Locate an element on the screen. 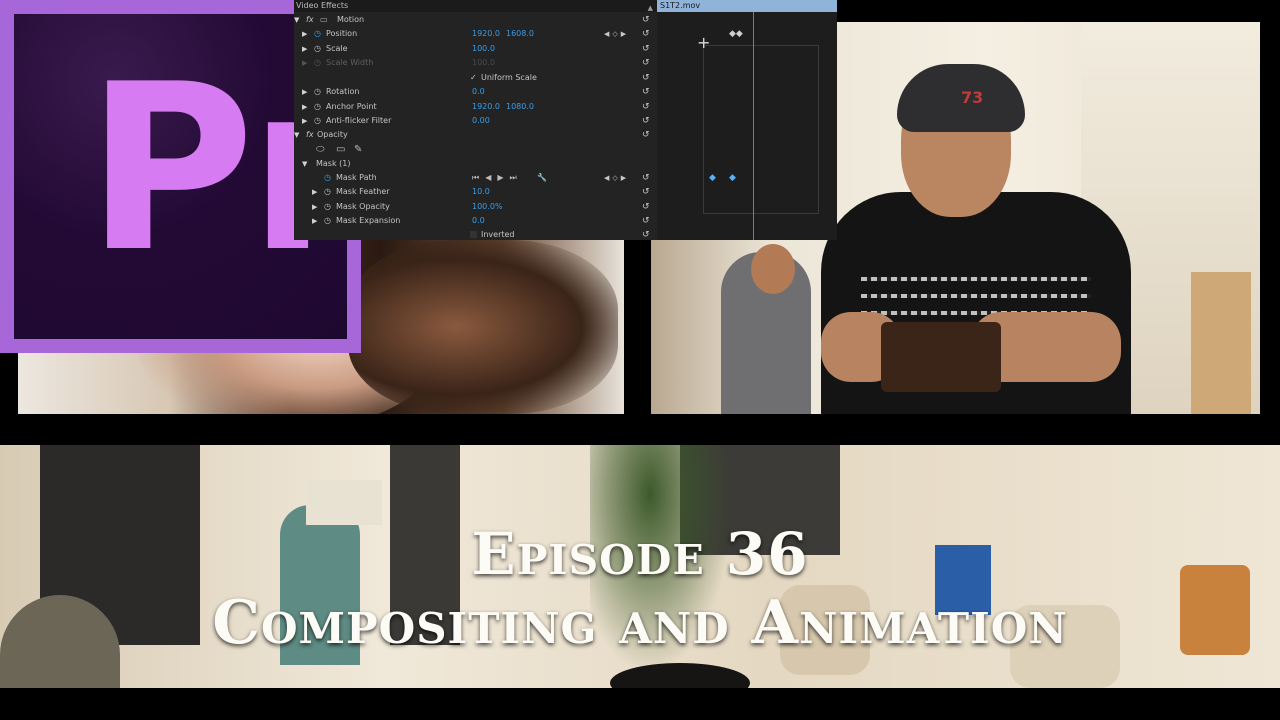 This screenshot has height=720, width=1280. param-label: Mask Expansion is located at coordinates (368, 220).